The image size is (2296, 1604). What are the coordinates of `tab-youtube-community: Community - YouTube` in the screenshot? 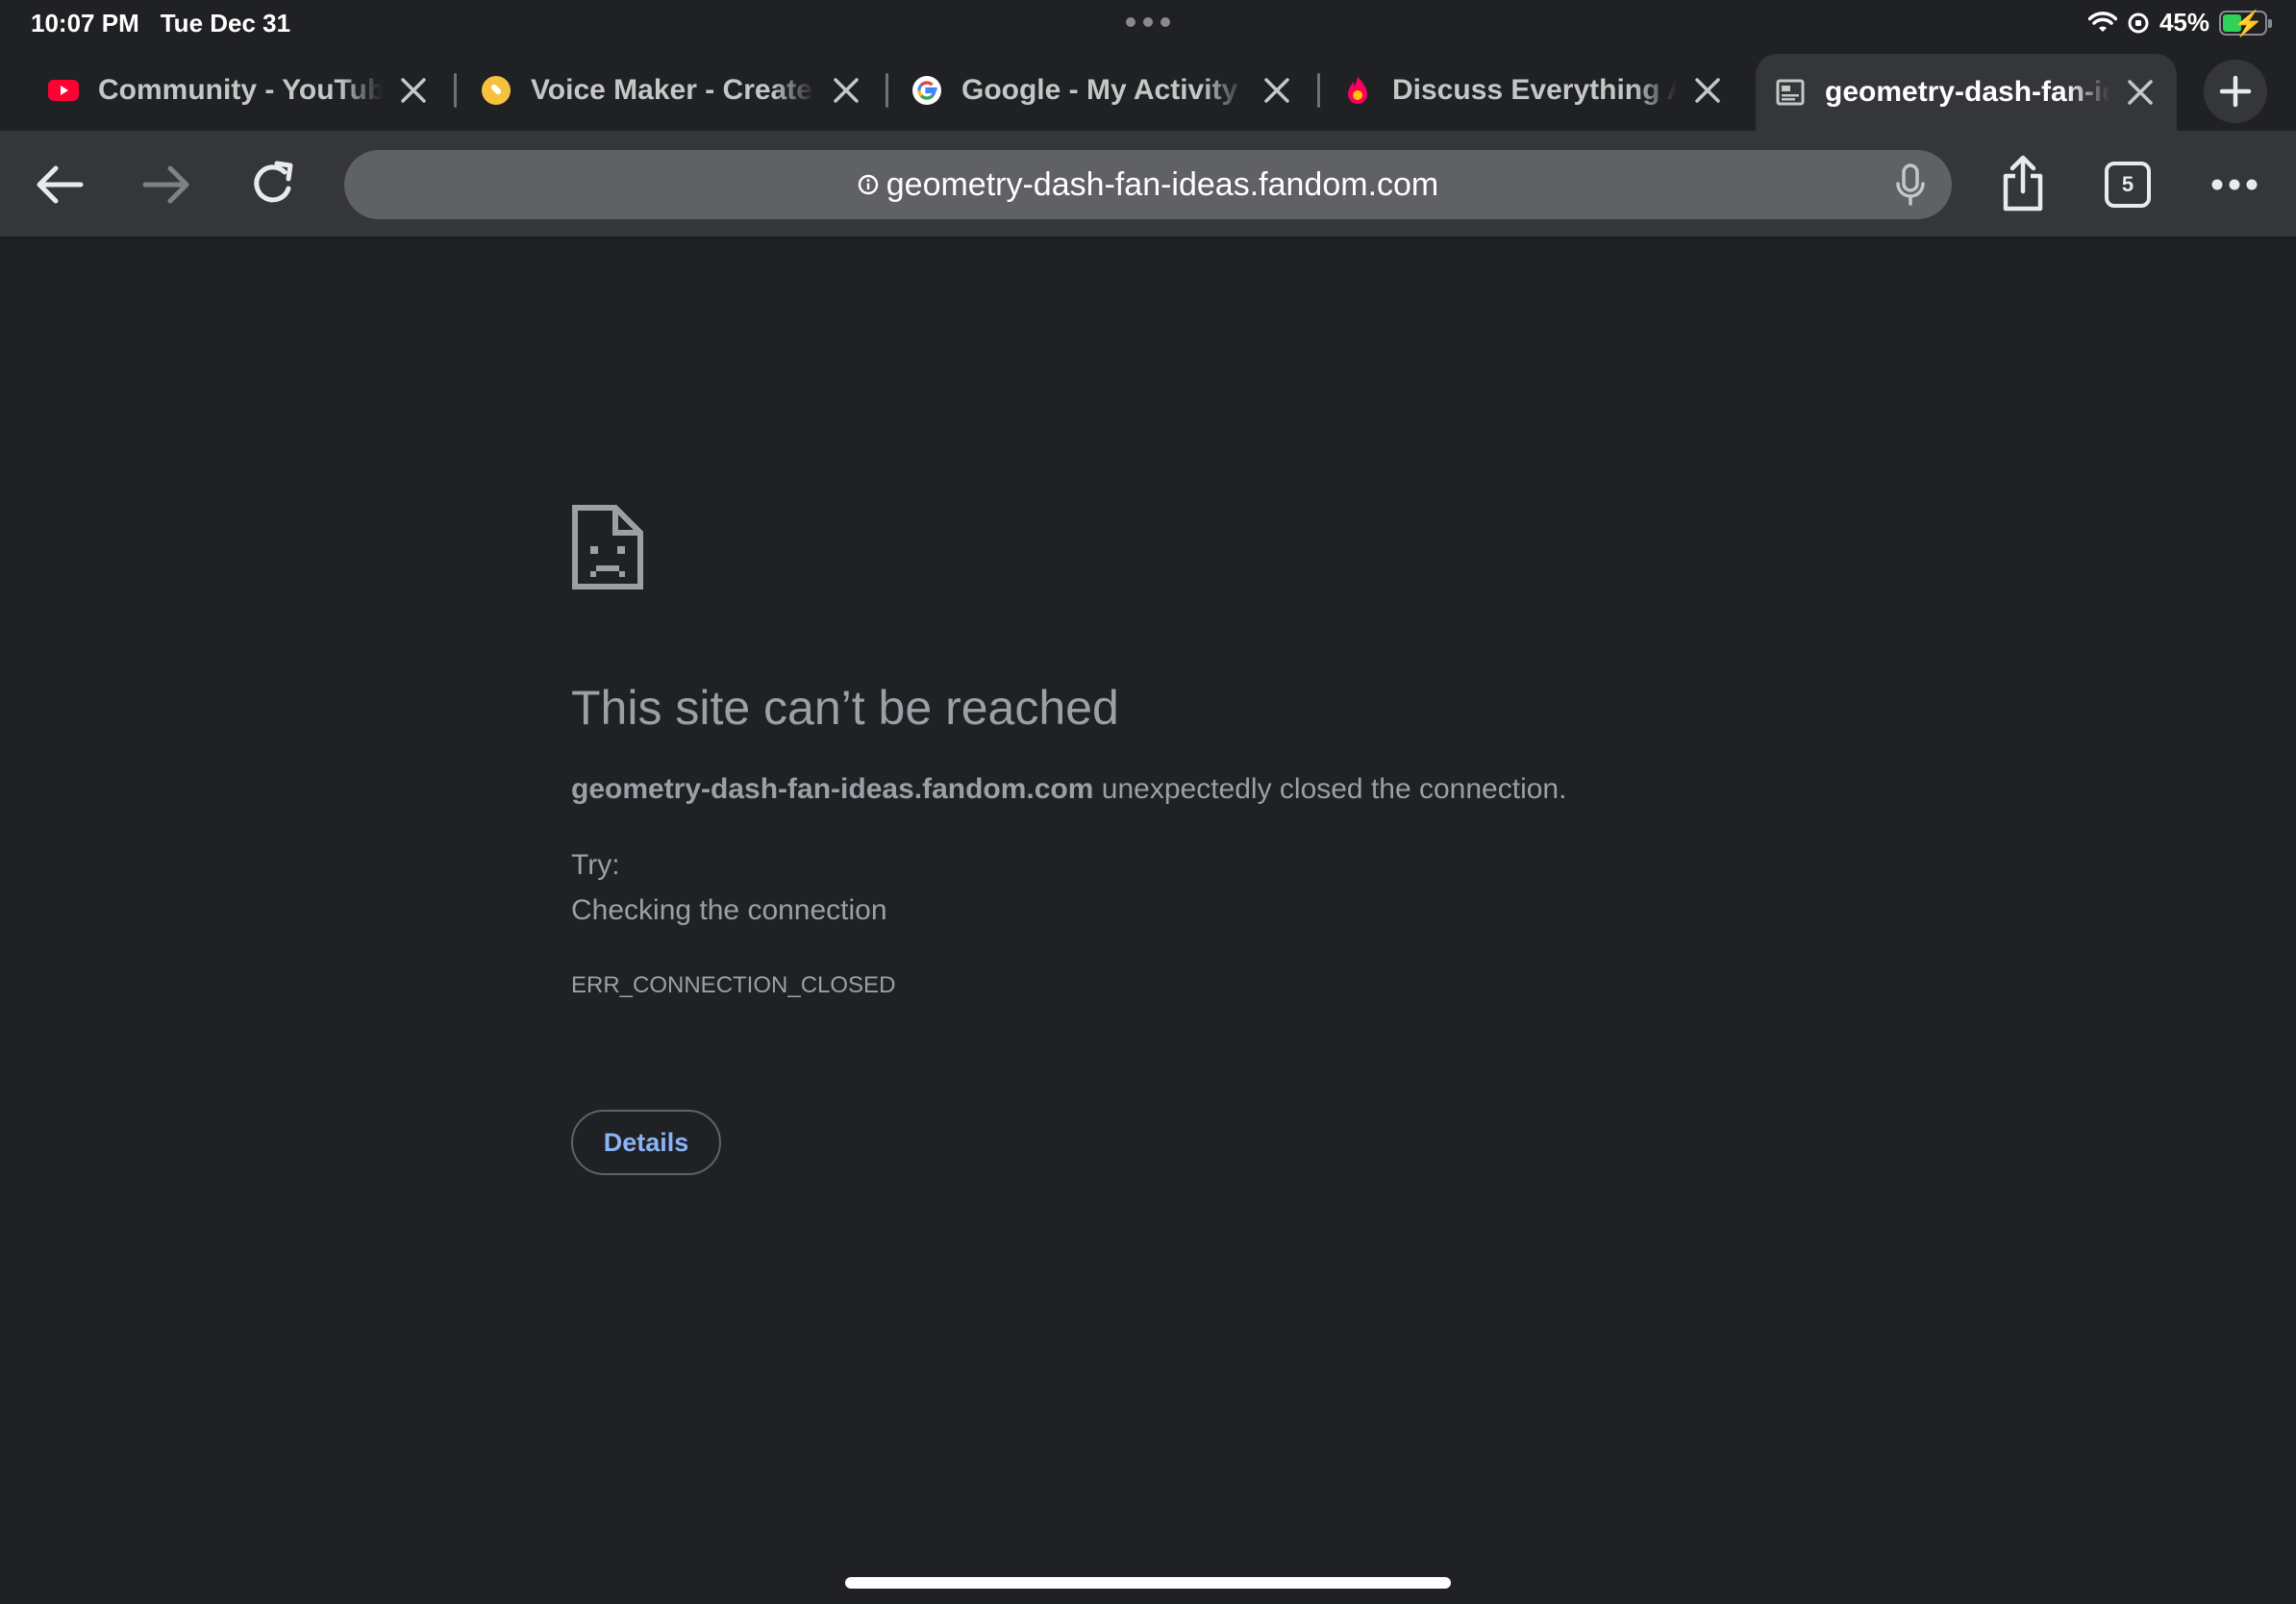 It's located at (225, 90).